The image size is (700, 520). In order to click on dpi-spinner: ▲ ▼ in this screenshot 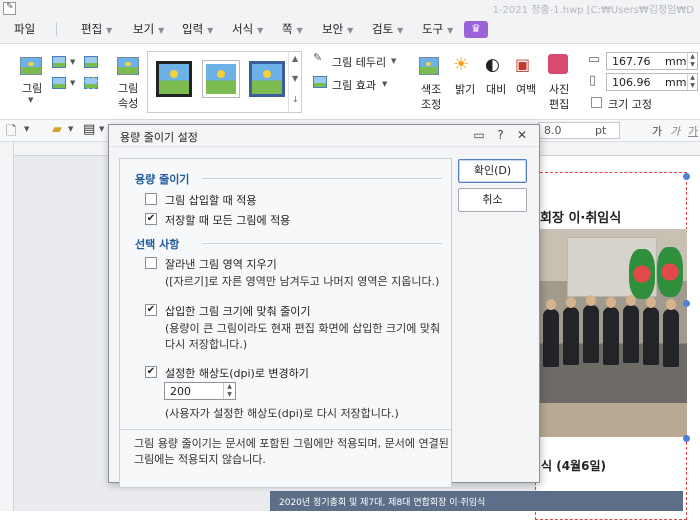, I will do `click(229, 391)`.